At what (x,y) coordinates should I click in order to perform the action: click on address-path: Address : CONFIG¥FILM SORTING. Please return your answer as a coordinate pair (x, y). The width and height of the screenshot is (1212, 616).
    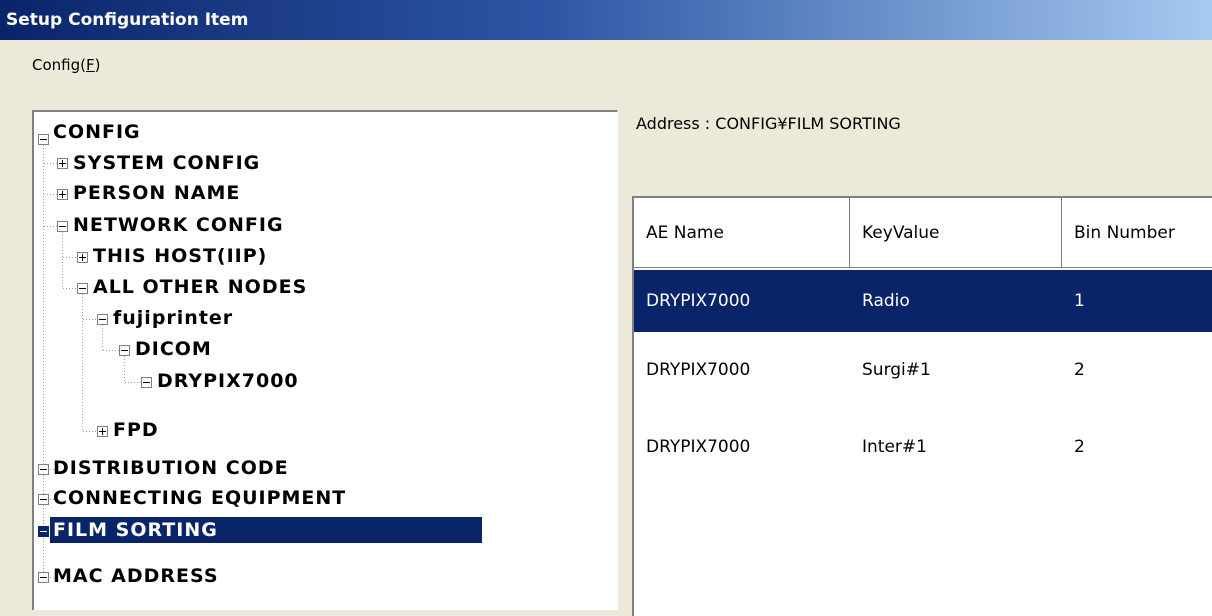
    Looking at the image, I should click on (768, 123).